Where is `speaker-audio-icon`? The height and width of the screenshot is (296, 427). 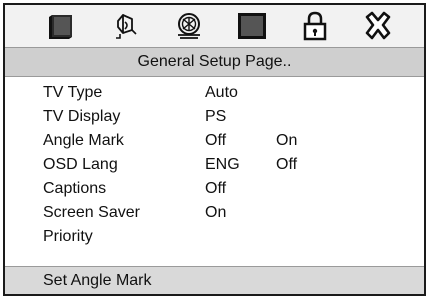 speaker-audio-icon is located at coordinates (126, 26).